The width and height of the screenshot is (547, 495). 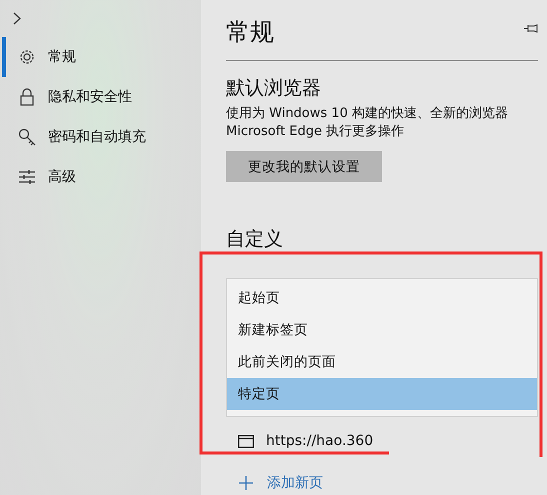 I want to click on sidebar-item: 密码和自动填充, so click(x=101, y=137).